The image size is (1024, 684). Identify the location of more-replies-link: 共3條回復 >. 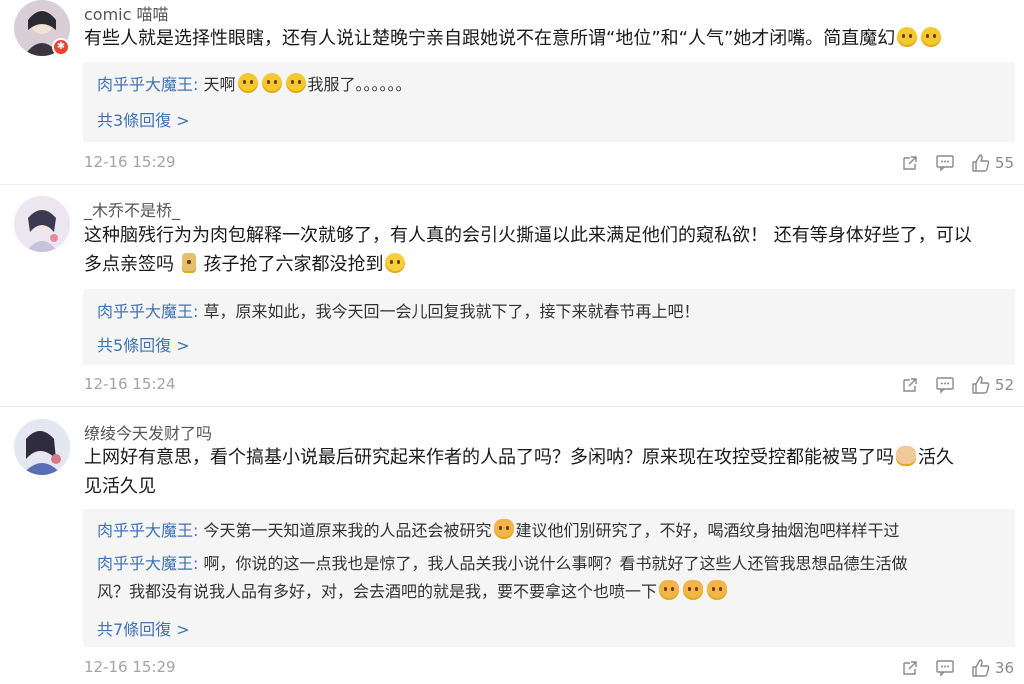
(143, 119).